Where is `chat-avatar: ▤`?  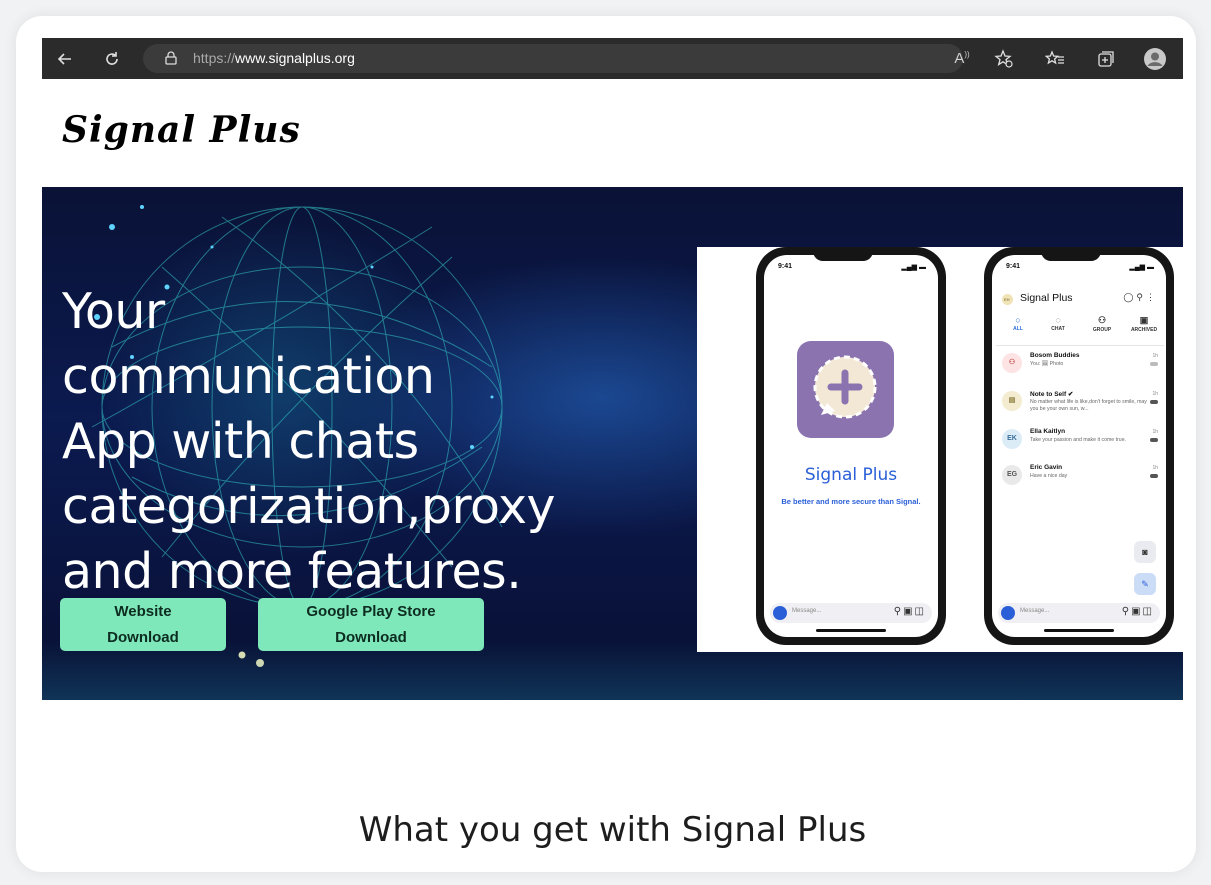 chat-avatar: ▤ is located at coordinates (1012, 401).